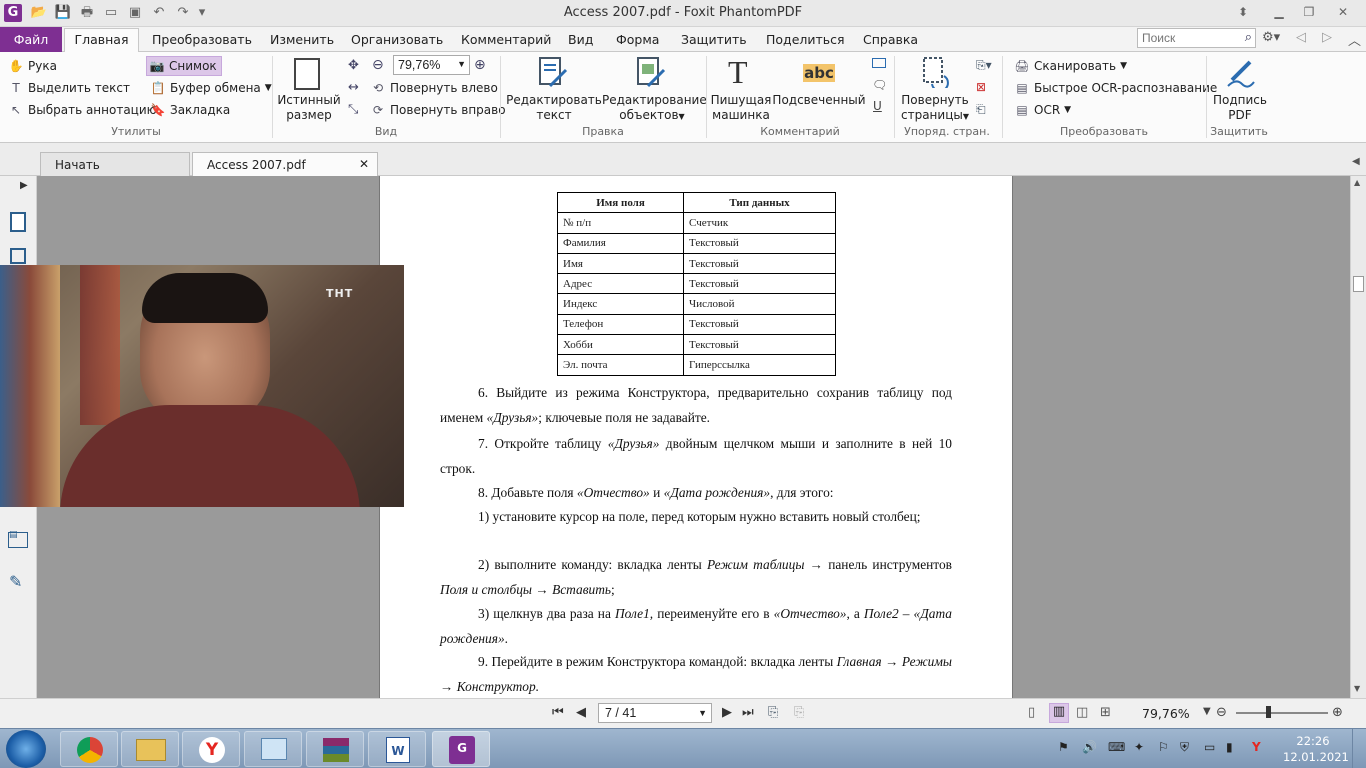  I want to click on select-text-tool: T Выделить текст, so click(69, 88).